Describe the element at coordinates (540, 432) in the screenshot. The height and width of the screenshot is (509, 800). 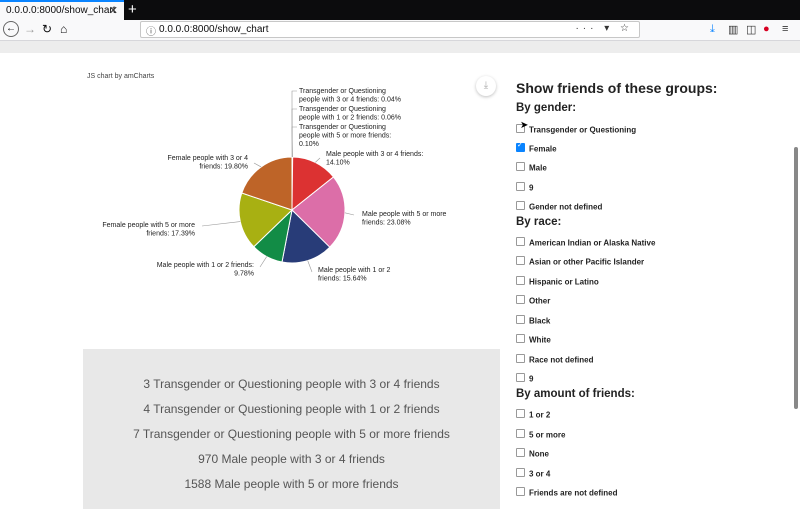
I see `checkbox-5-or-more: 5 or more` at that location.